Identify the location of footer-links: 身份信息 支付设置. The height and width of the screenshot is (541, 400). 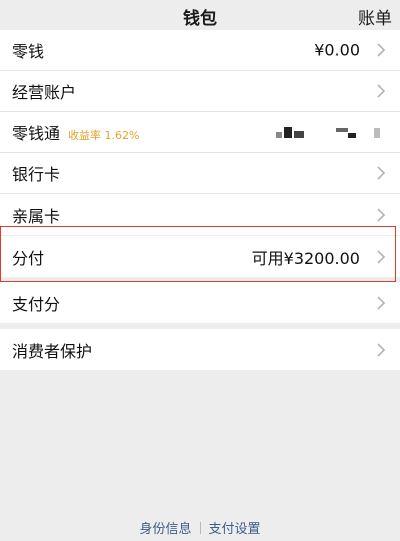
(200, 527).